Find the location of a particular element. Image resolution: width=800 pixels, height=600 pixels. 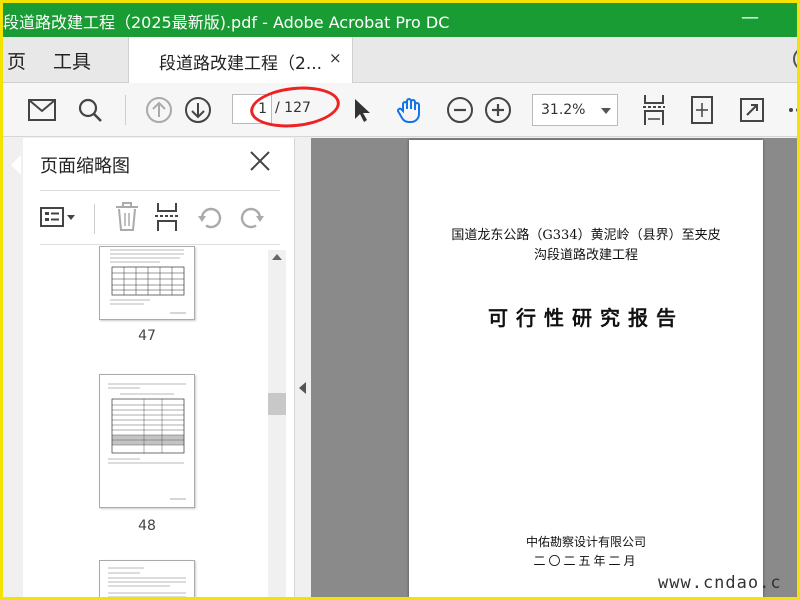

home-tab: 页 is located at coordinates (16, 60).